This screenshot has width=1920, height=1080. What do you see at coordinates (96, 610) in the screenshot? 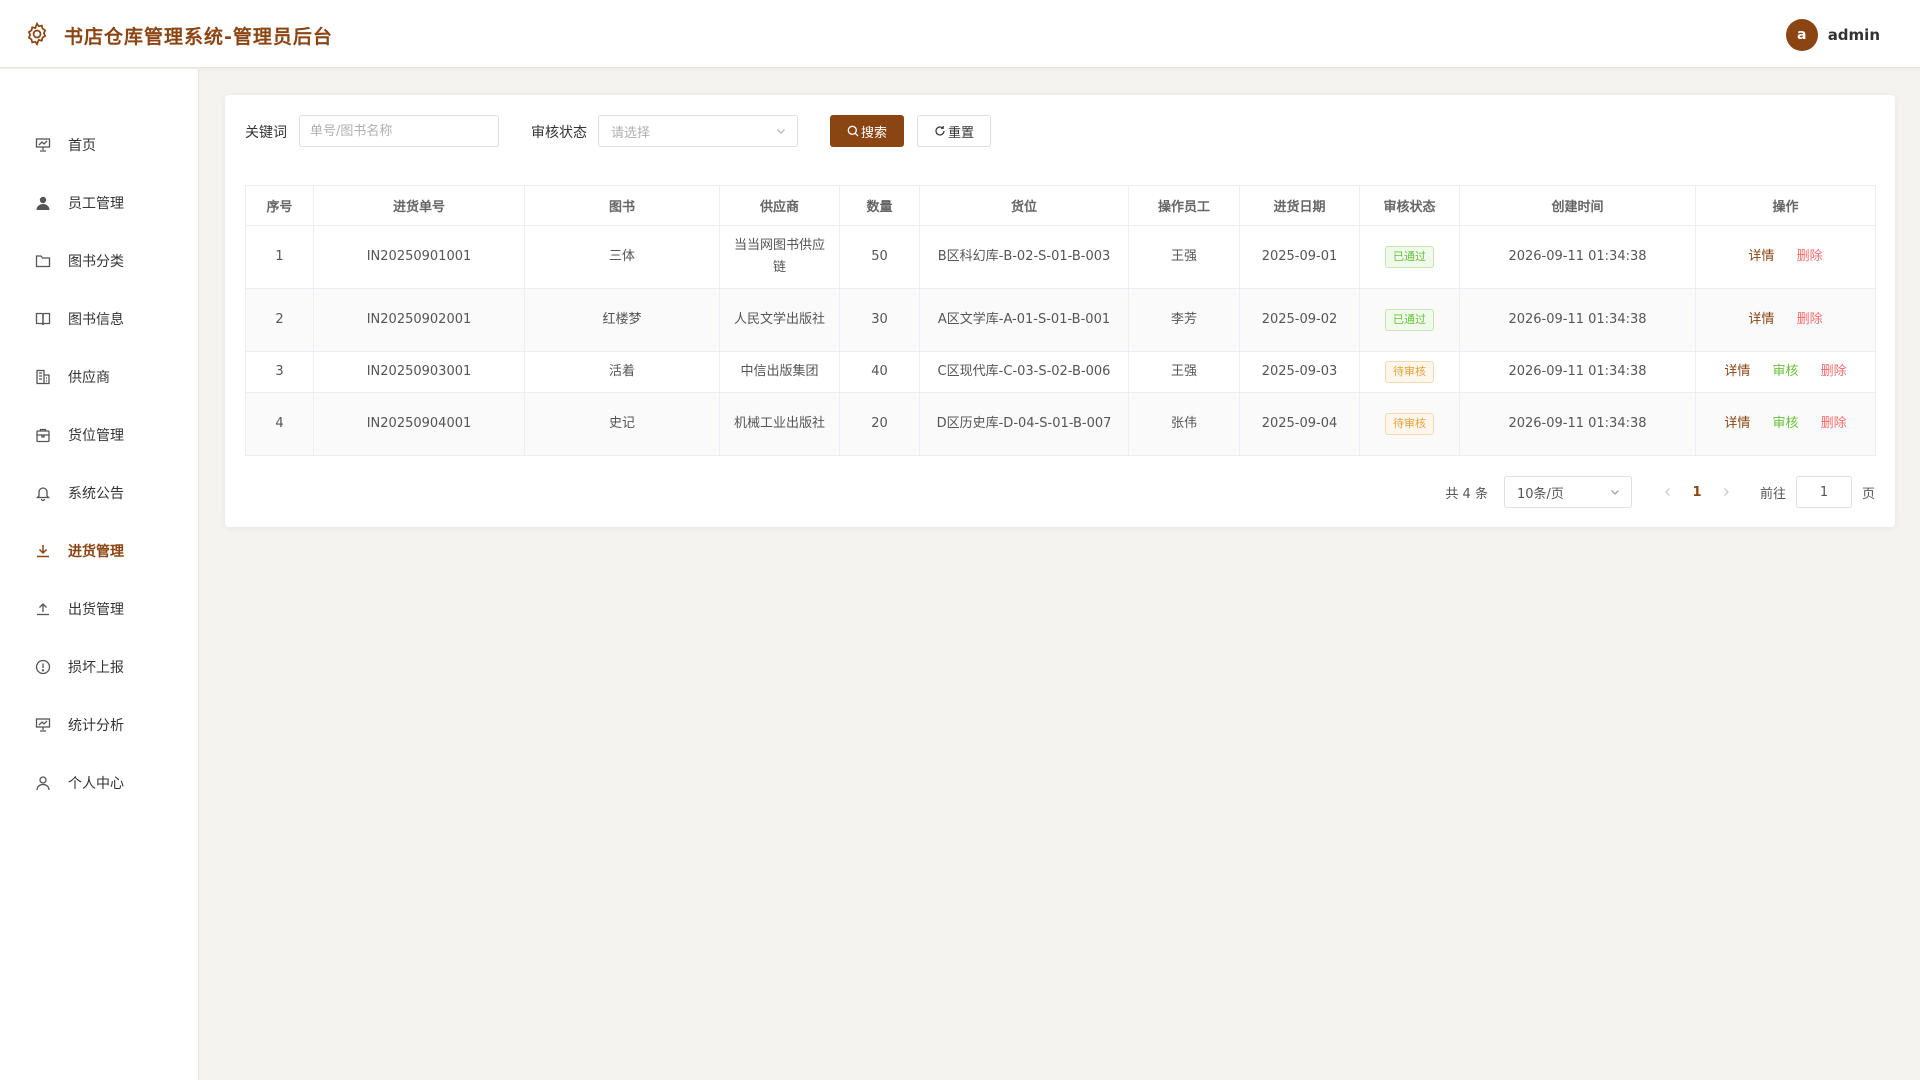
I see `sidebar-item-label: 出货管理` at bounding box center [96, 610].